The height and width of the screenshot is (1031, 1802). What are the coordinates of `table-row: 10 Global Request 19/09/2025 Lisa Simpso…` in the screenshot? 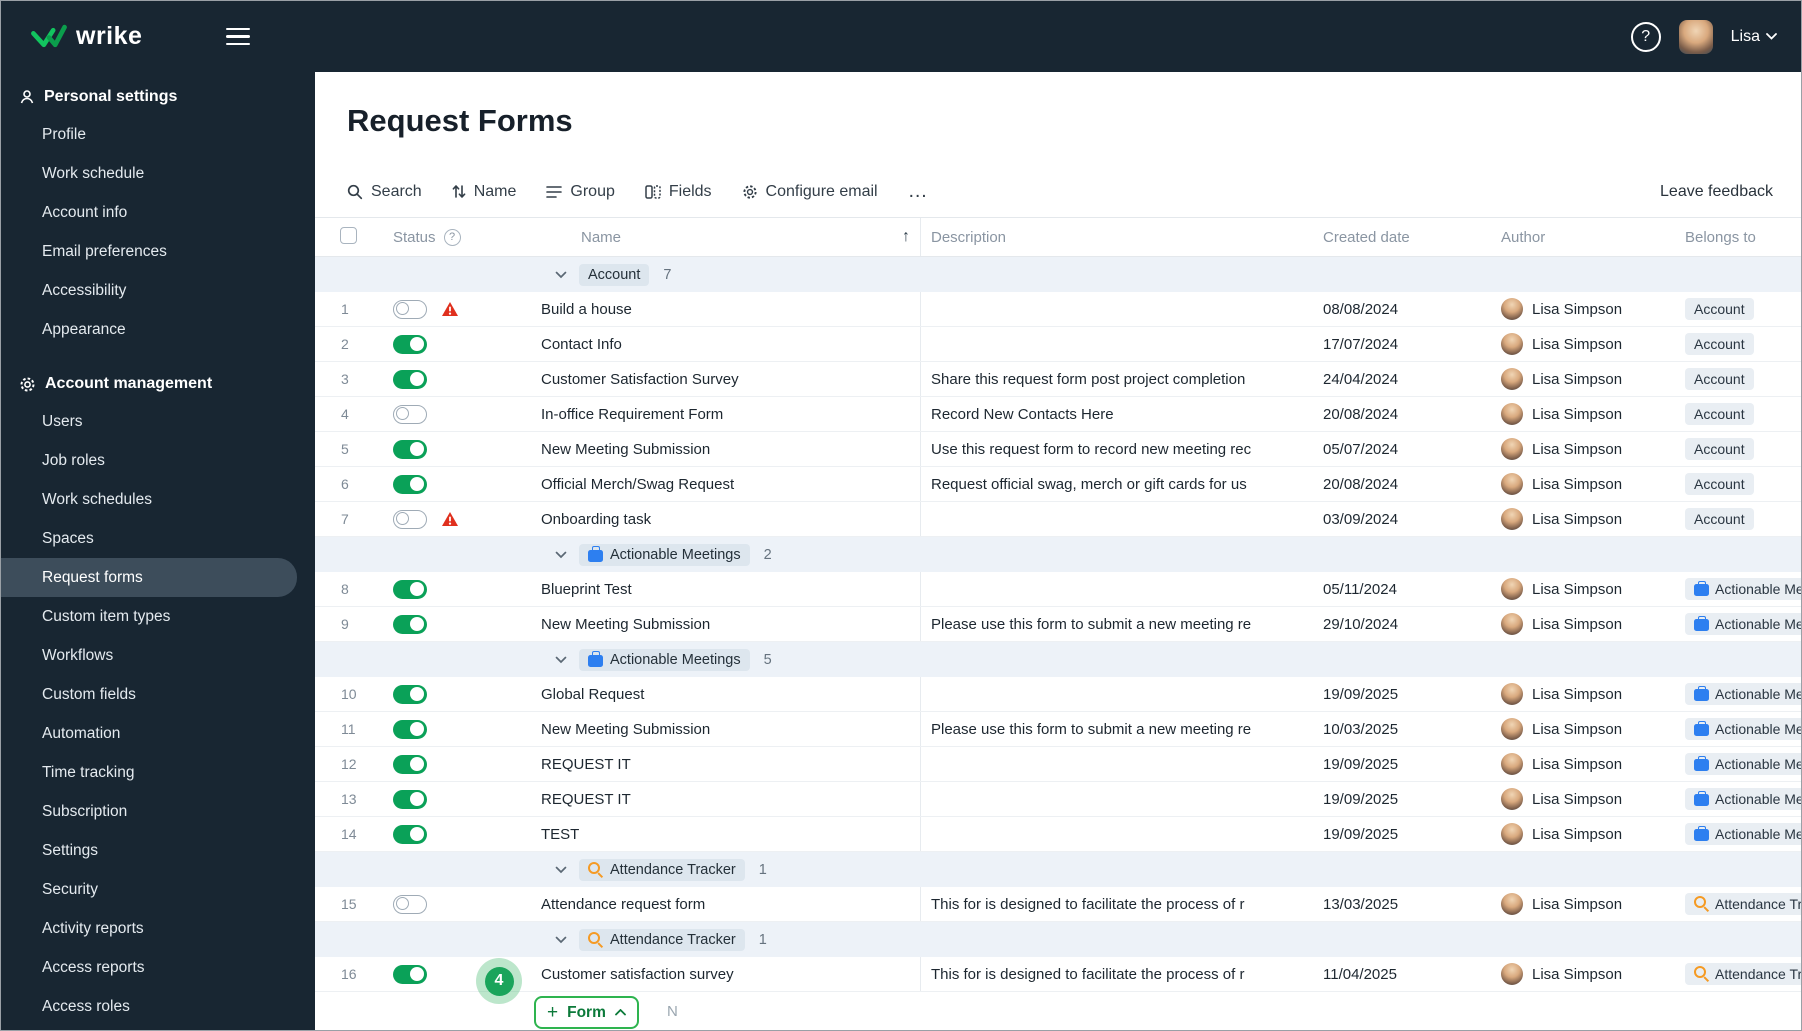 It's located at (1058, 694).